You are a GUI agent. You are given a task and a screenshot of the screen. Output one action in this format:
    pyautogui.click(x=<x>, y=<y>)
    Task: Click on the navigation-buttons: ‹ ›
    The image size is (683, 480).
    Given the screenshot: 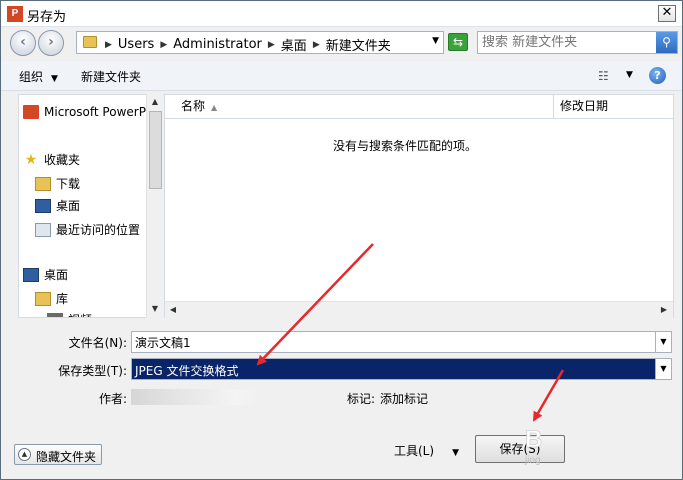 What is the action you would take?
    pyautogui.click(x=37, y=43)
    